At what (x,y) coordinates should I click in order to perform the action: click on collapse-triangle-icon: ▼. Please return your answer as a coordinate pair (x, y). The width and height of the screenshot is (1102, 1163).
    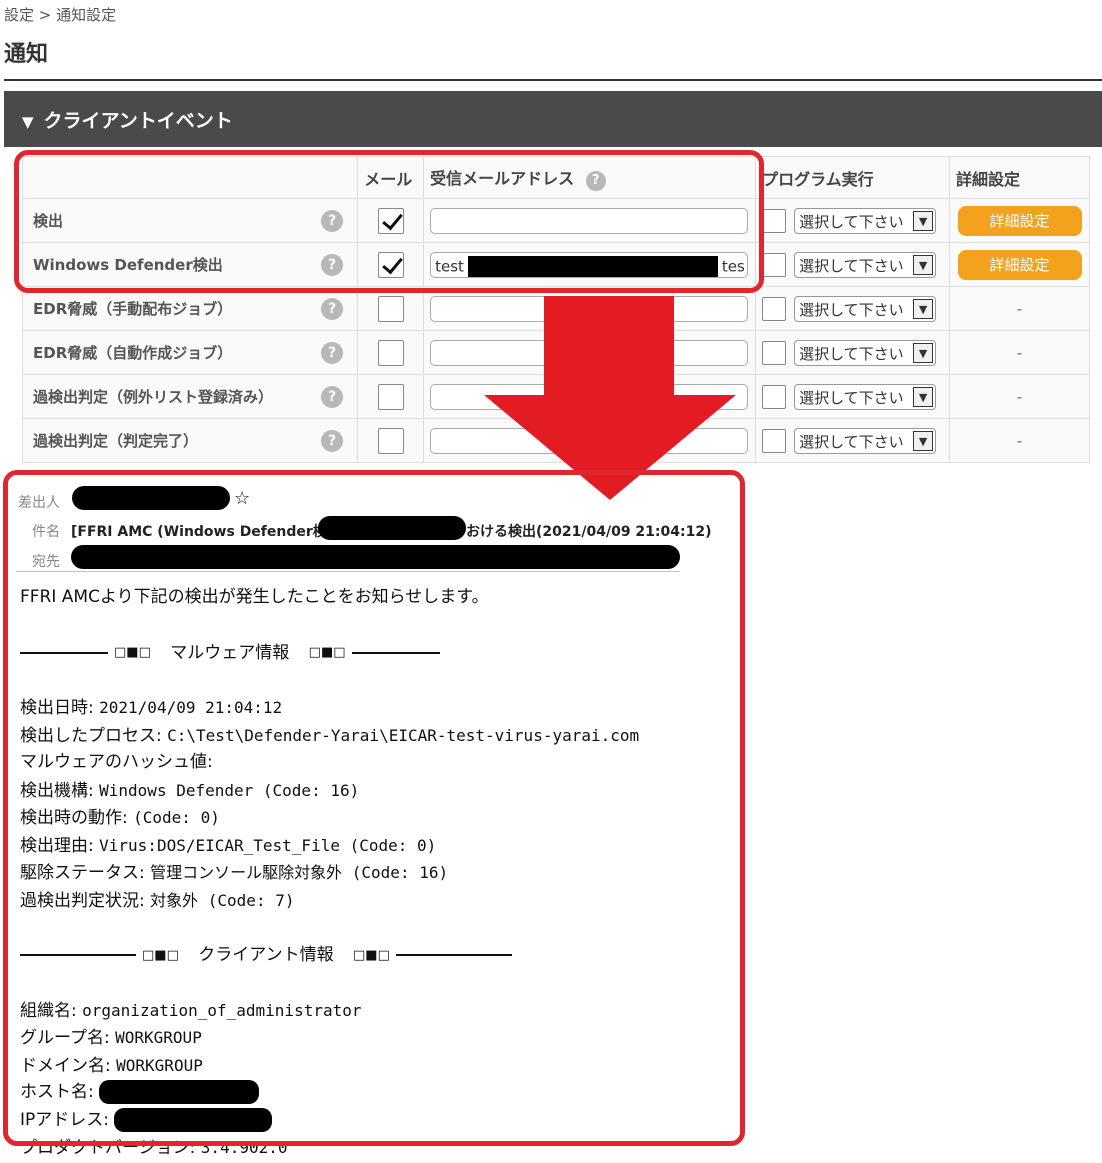
    Looking at the image, I should click on (28, 122).